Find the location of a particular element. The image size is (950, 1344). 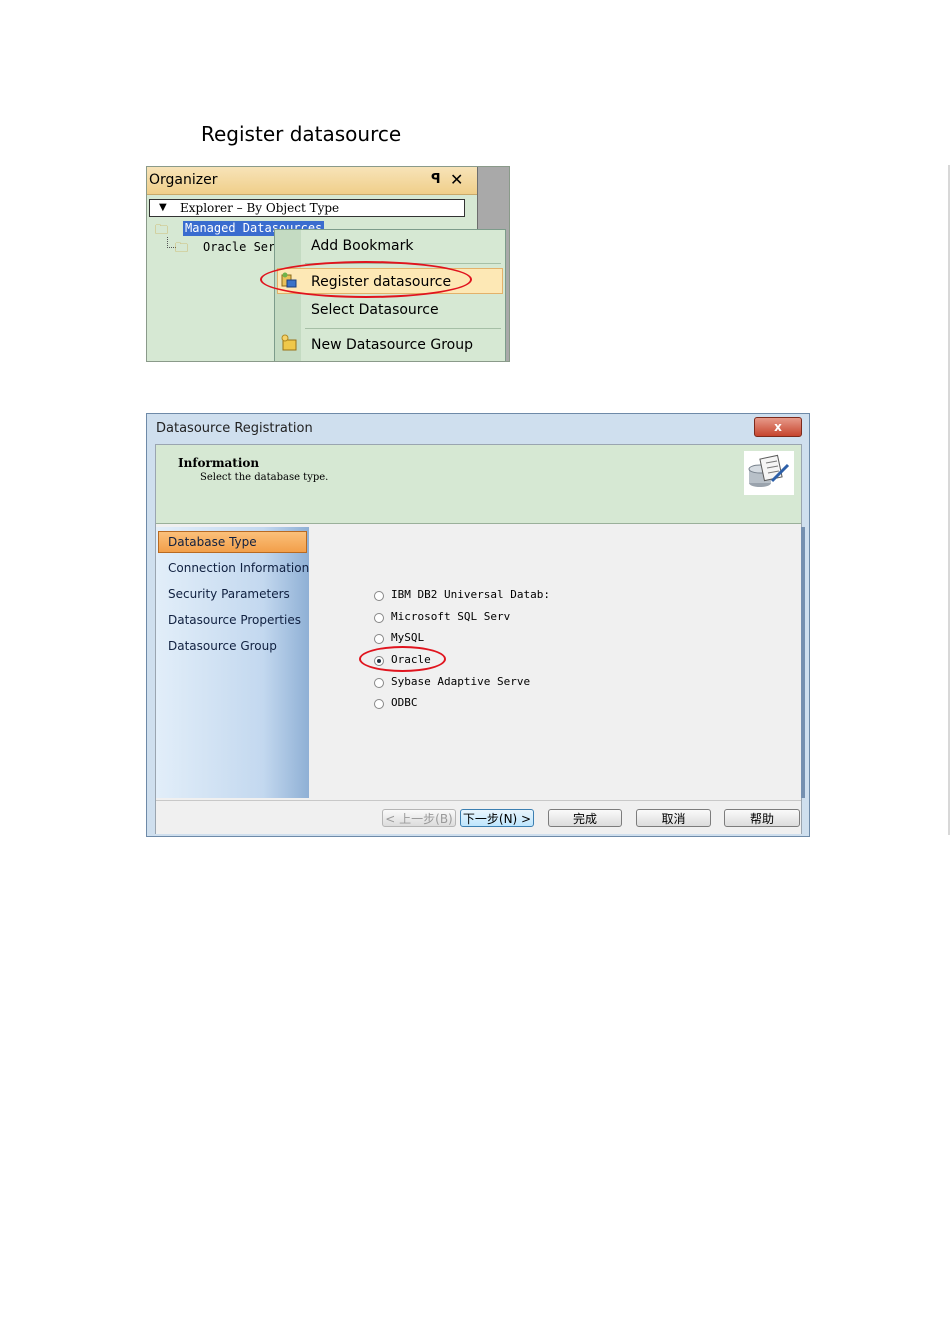

close-icon: ✕ is located at coordinates (456, 179).